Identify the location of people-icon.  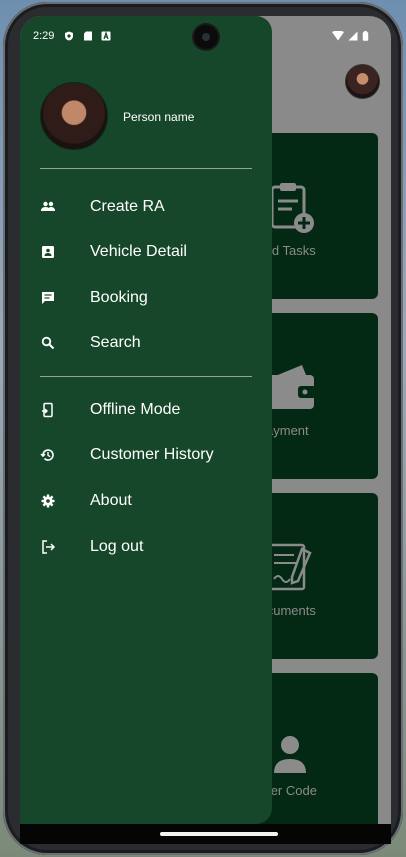
(48, 206).